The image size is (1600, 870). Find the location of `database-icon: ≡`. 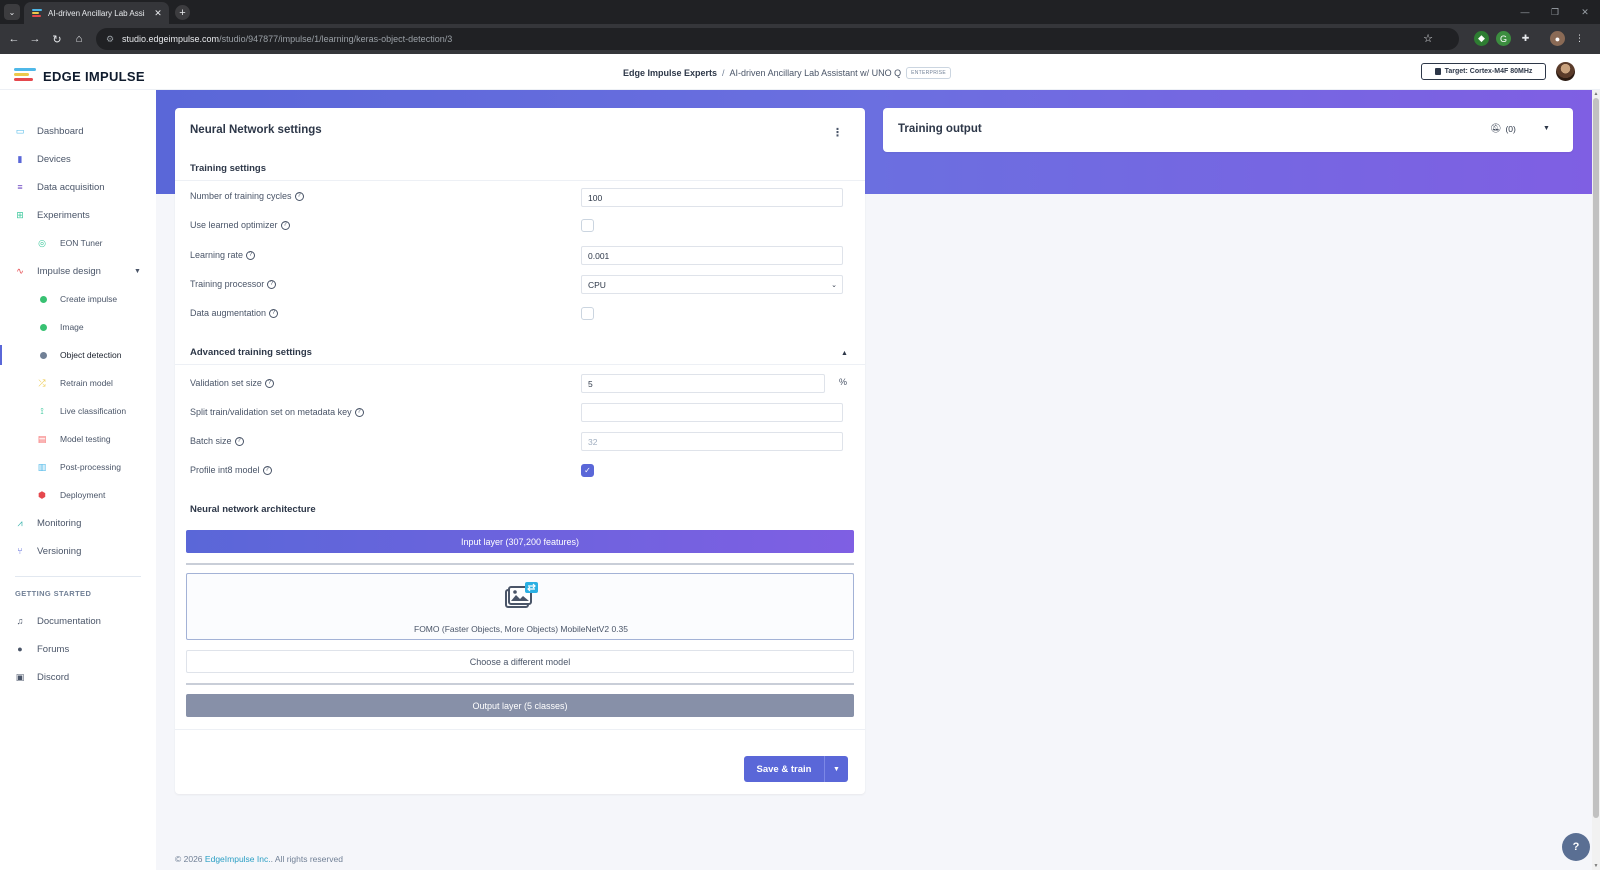

database-icon: ≡ is located at coordinates (20, 187).